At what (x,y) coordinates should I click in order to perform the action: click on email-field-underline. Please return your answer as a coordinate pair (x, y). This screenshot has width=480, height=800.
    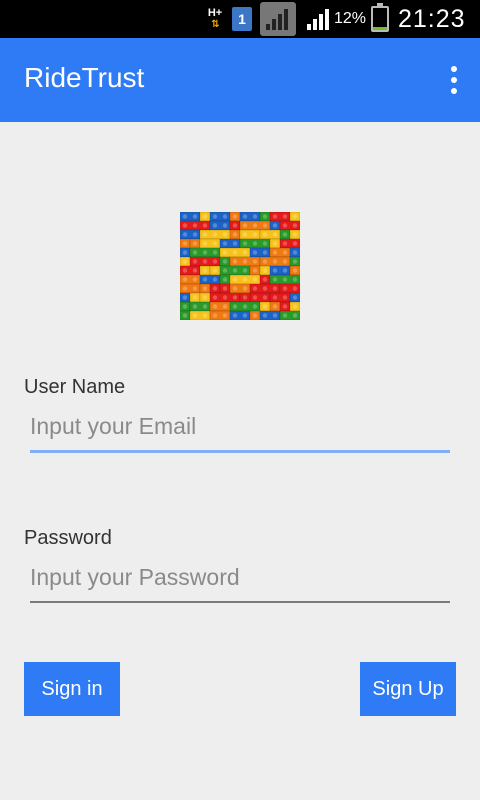
    Looking at the image, I should click on (240, 451).